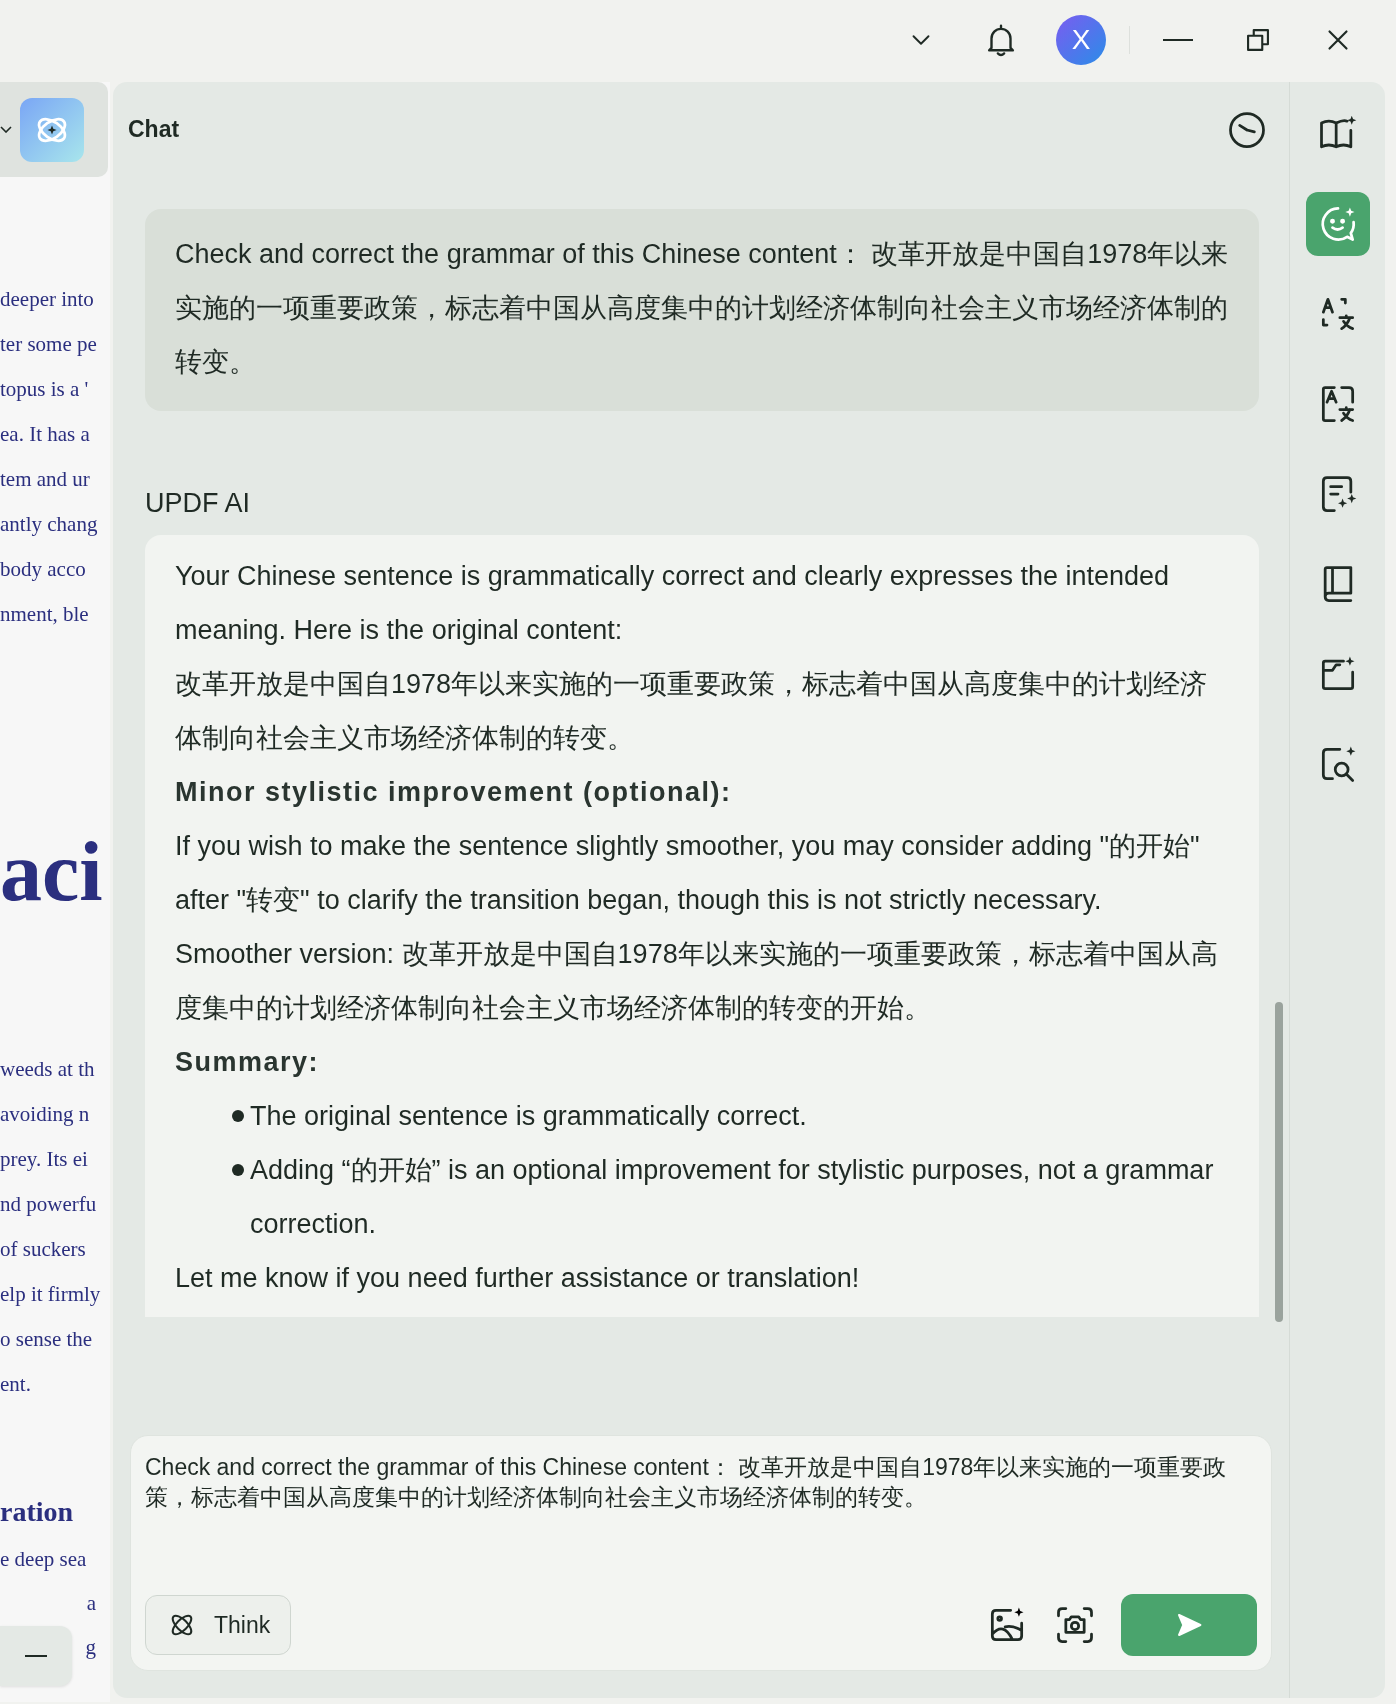 This screenshot has width=1396, height=1704. I want to click on document-text-line: avoiding n, so click(45, 1114).